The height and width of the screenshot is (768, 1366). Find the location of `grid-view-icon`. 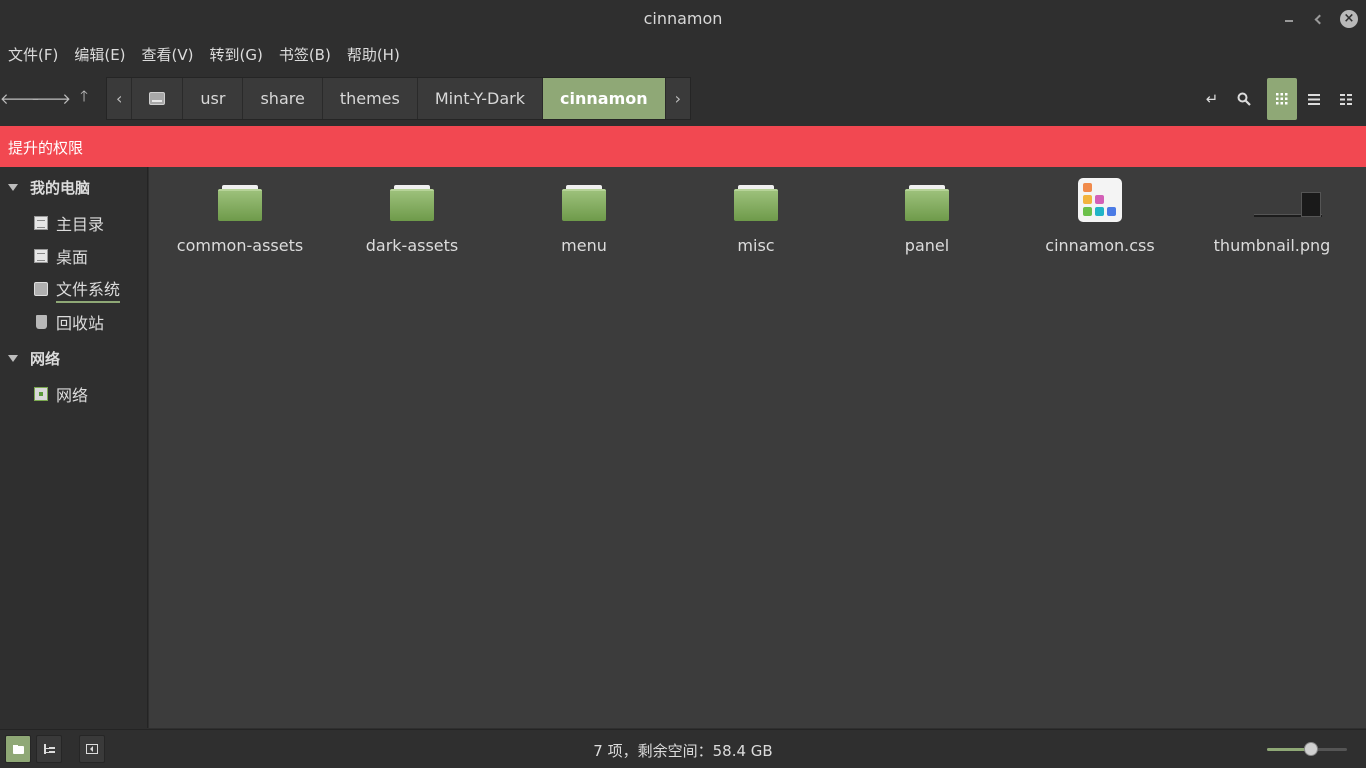

grid-view-icon is located at coordinates (1282, 99).